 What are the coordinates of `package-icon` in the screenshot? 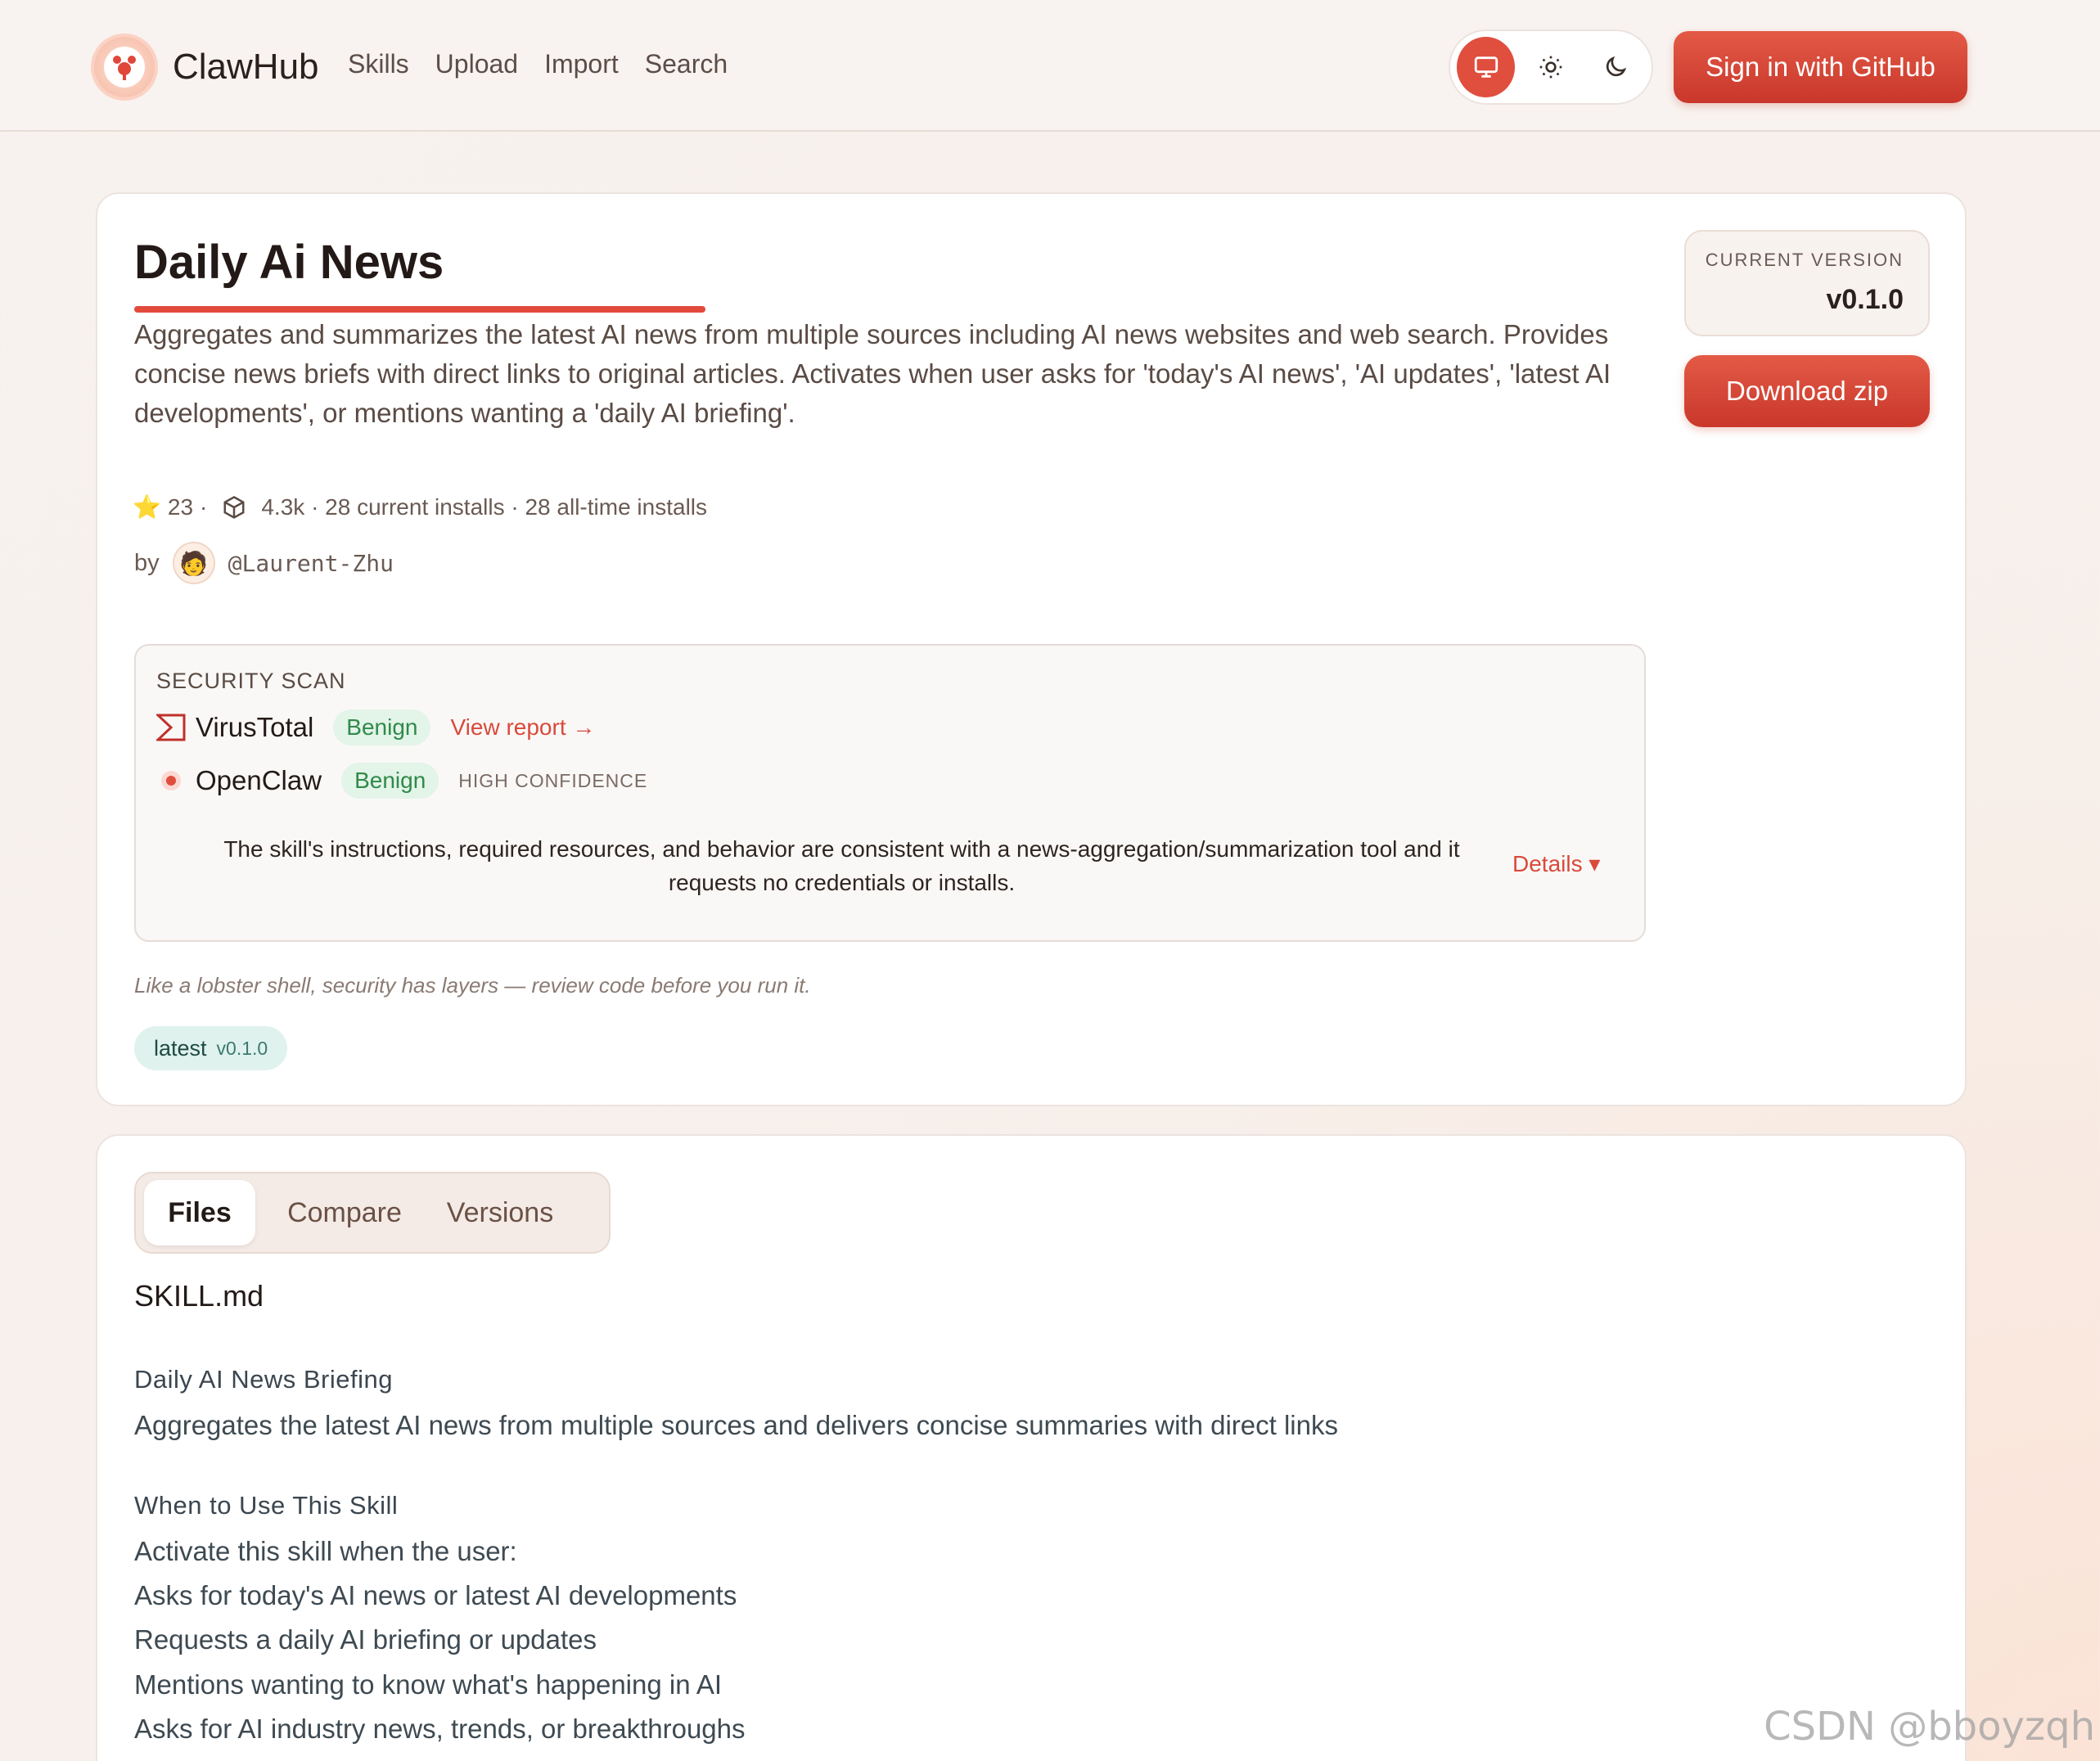 It's located at (234, 507).